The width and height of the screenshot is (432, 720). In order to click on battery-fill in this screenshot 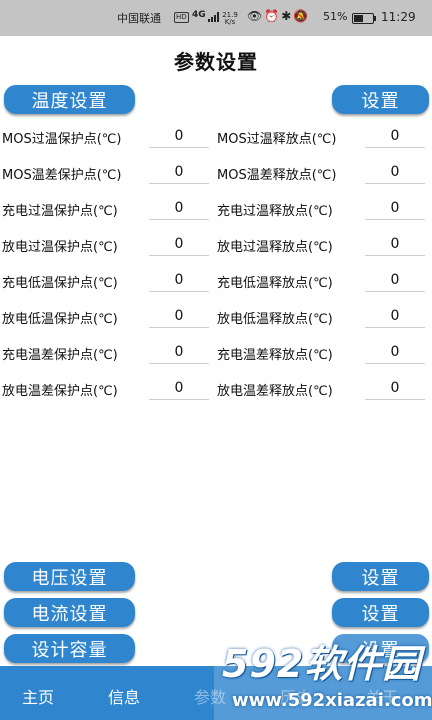, I will do `click(358, 18)`.